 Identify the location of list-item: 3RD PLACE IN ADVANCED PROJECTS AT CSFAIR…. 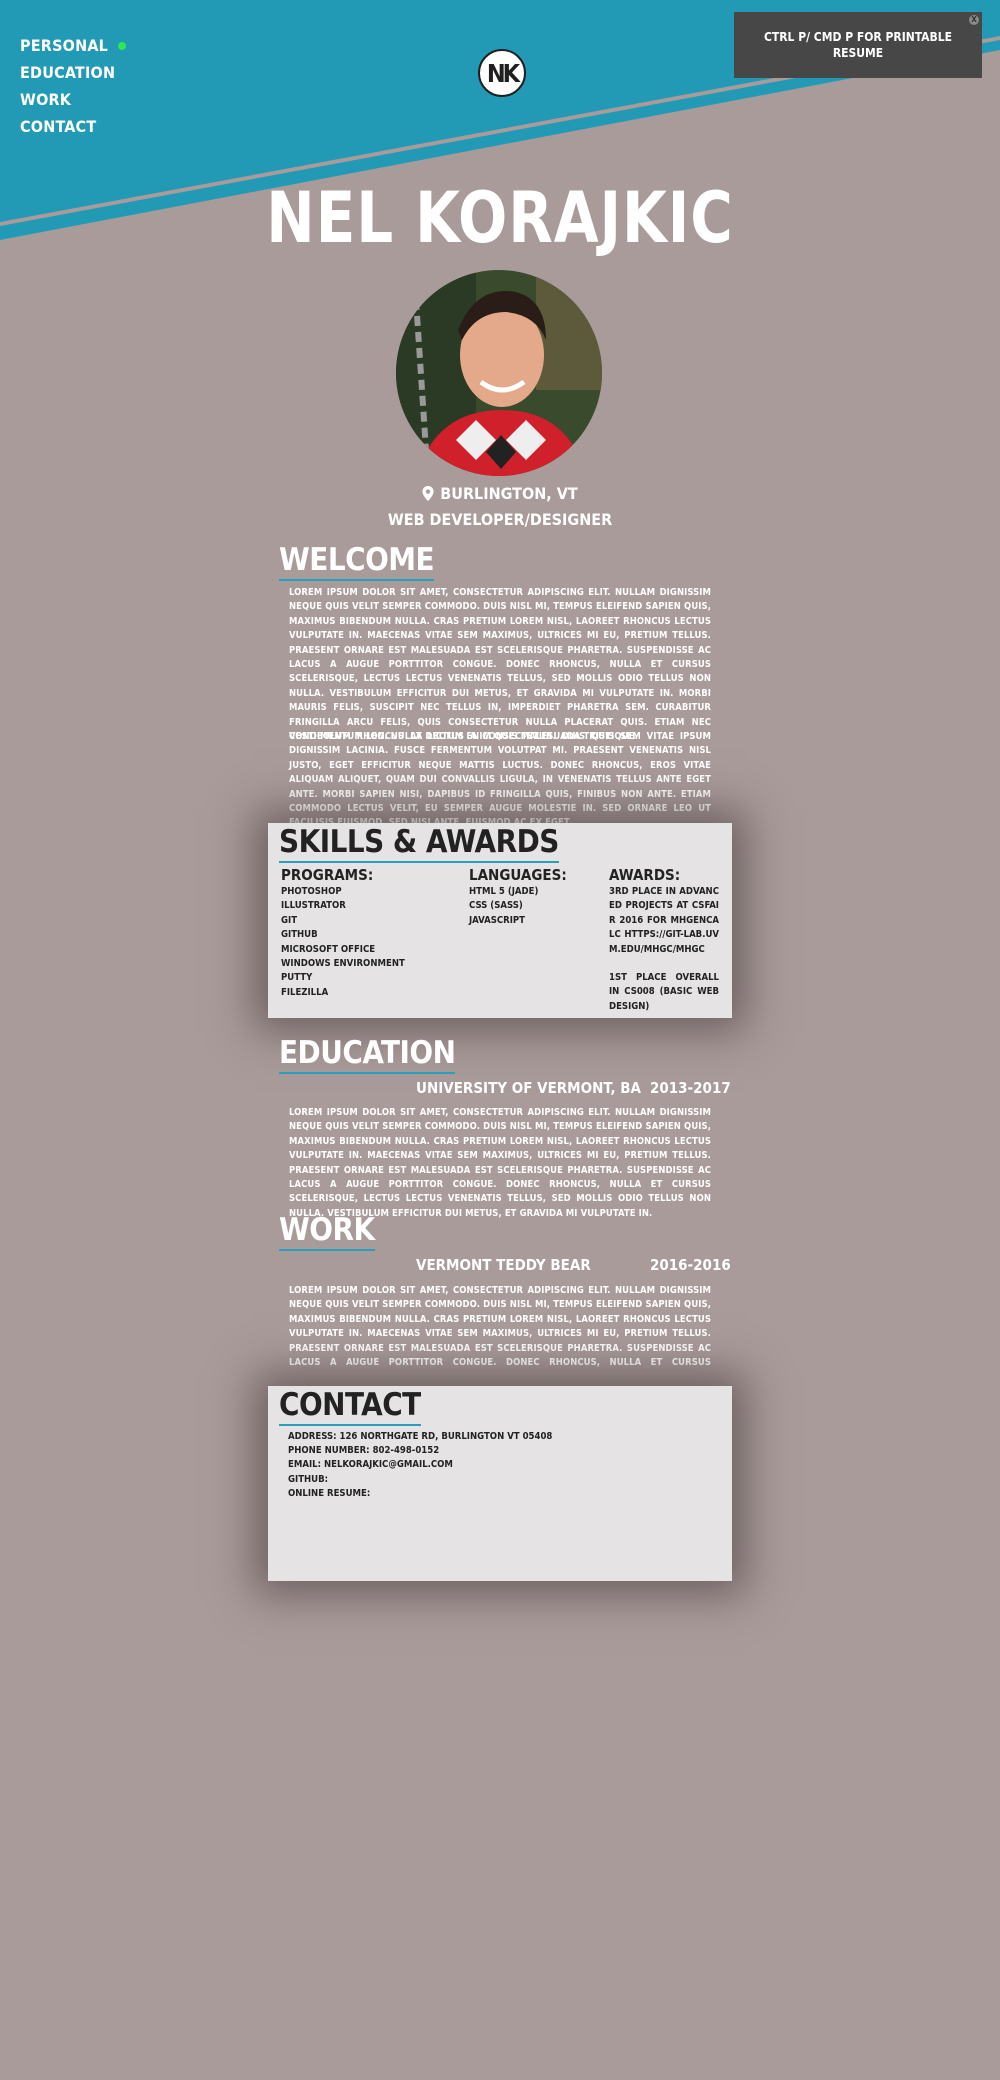
(664, 920).